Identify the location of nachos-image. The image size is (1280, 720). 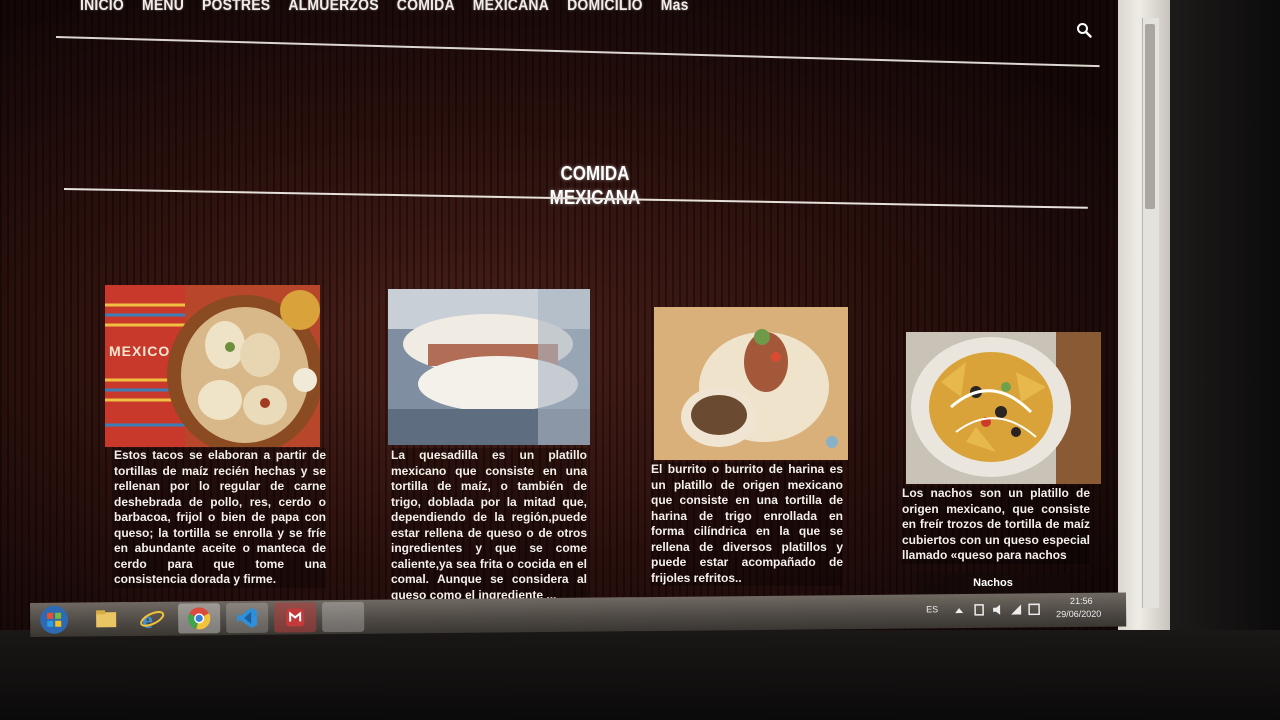
(1003, 408).